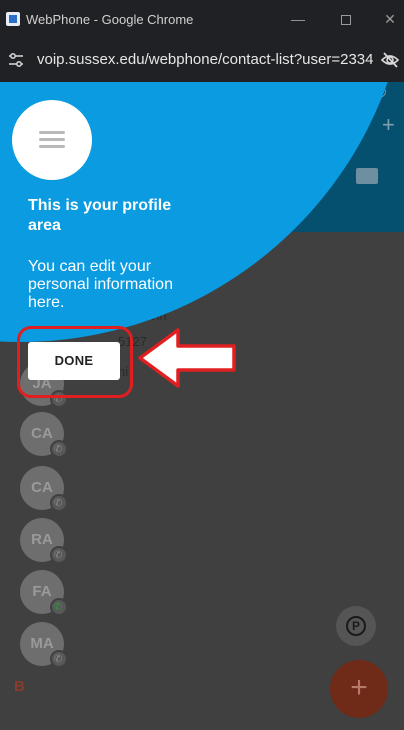  I want to click on chat-icon, so click(367, 176).